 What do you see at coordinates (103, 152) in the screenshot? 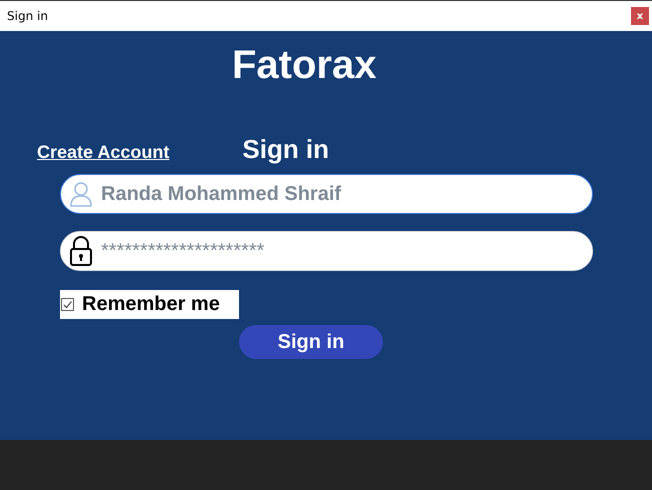
I see `create-account-link: Create Account` at bounding box center [103, 152].